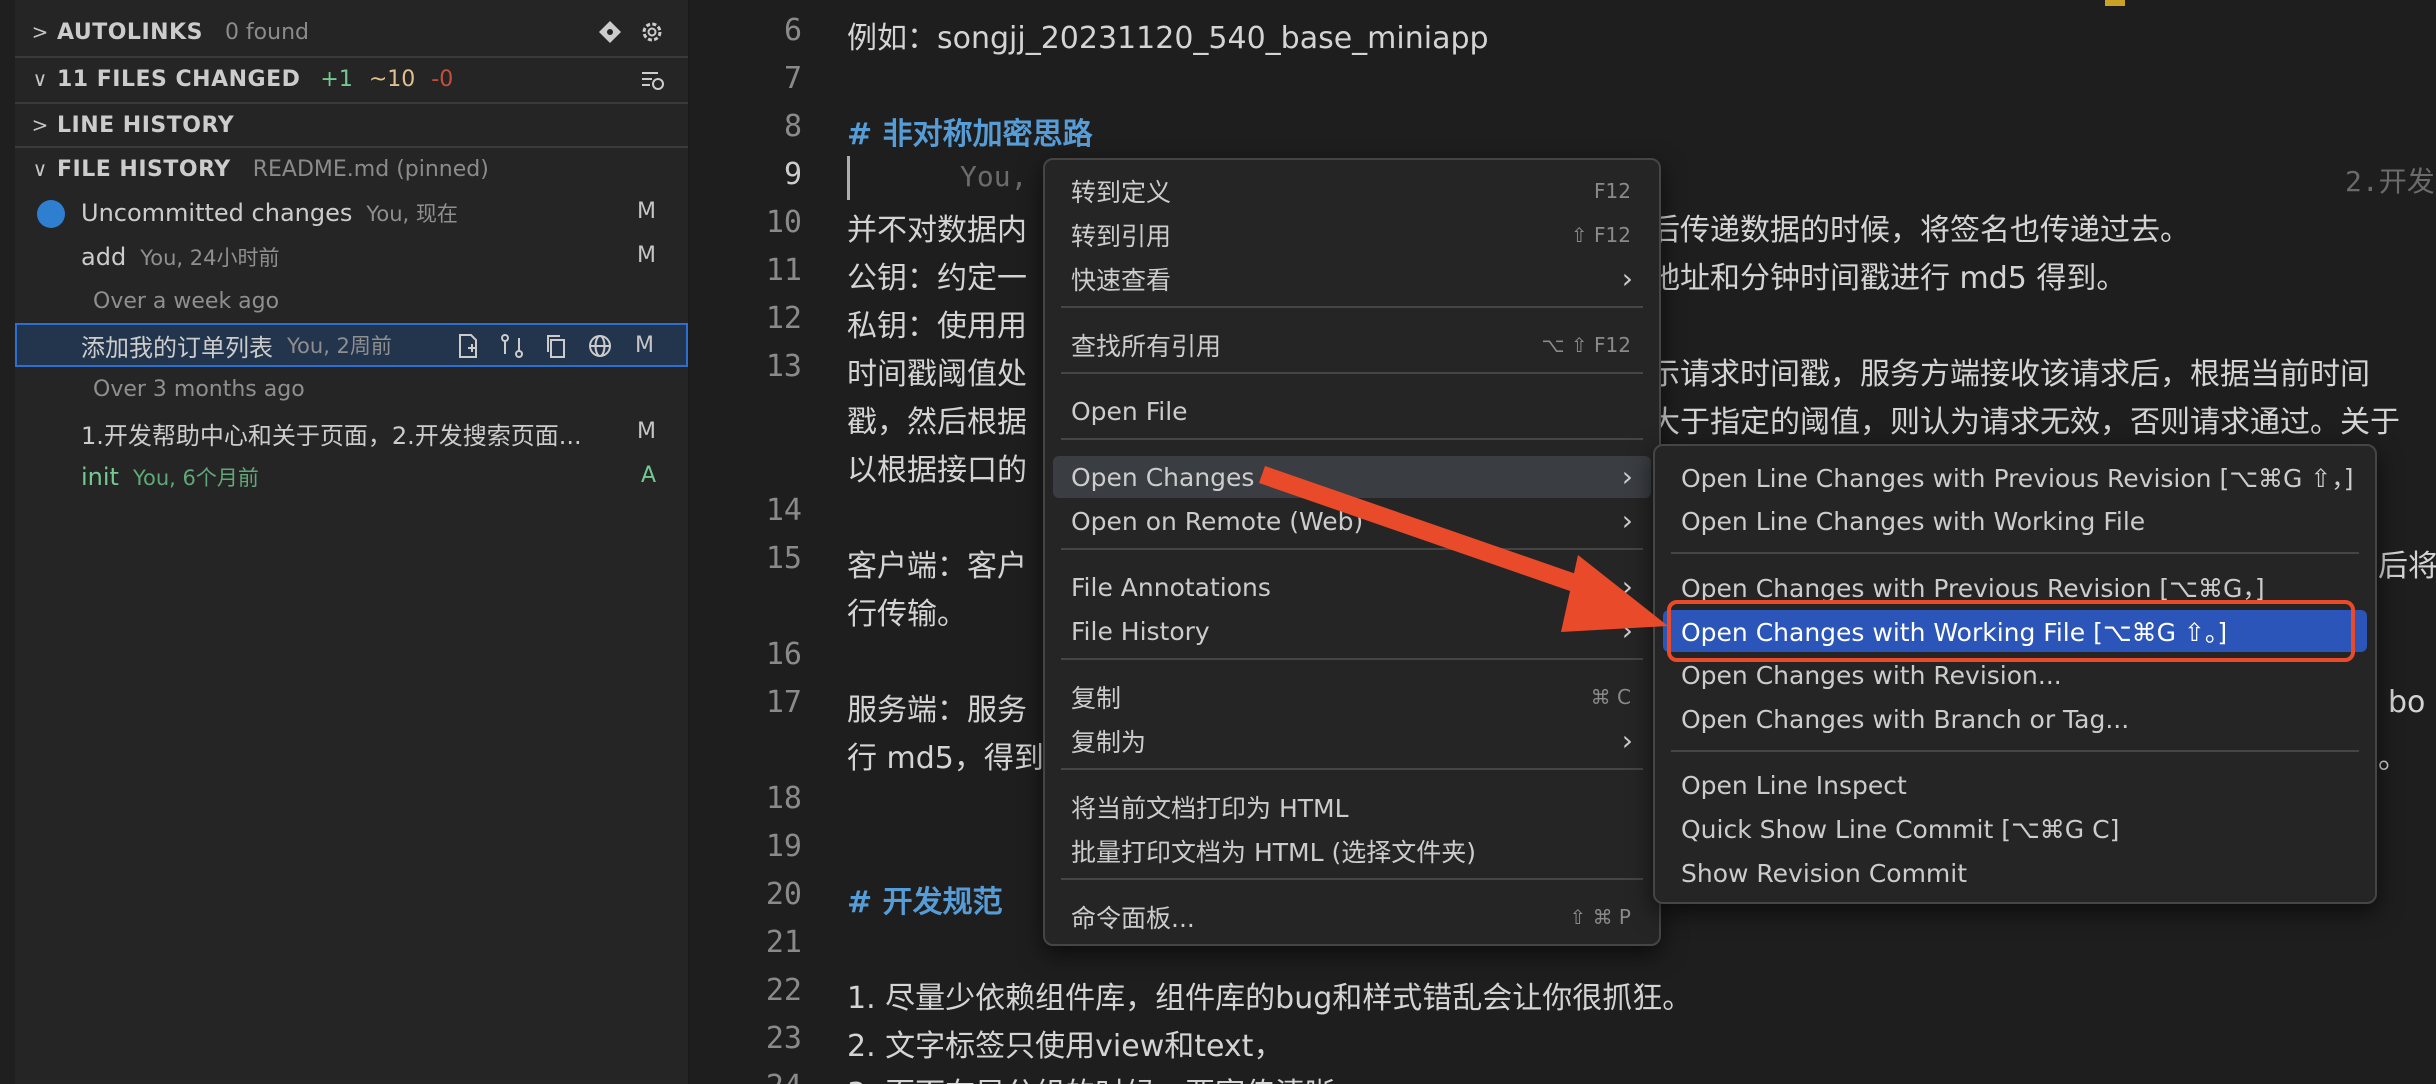  What do you see at coordinates (104, 257) in the screenshot?
I see `commit-message: add` at bounding box center [104, 257].